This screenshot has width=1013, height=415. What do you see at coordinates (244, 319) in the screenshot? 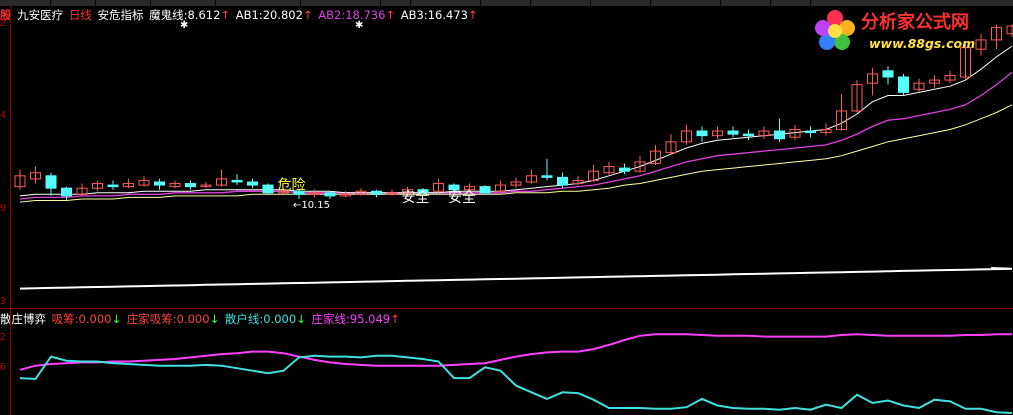
I see `sanhu-label: 散户线:` at bounding box center [244, 319].